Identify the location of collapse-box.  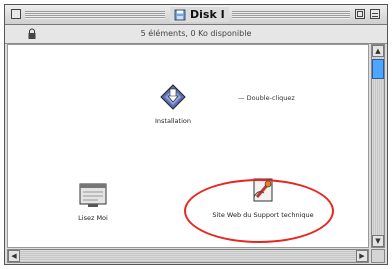
(375, 14).